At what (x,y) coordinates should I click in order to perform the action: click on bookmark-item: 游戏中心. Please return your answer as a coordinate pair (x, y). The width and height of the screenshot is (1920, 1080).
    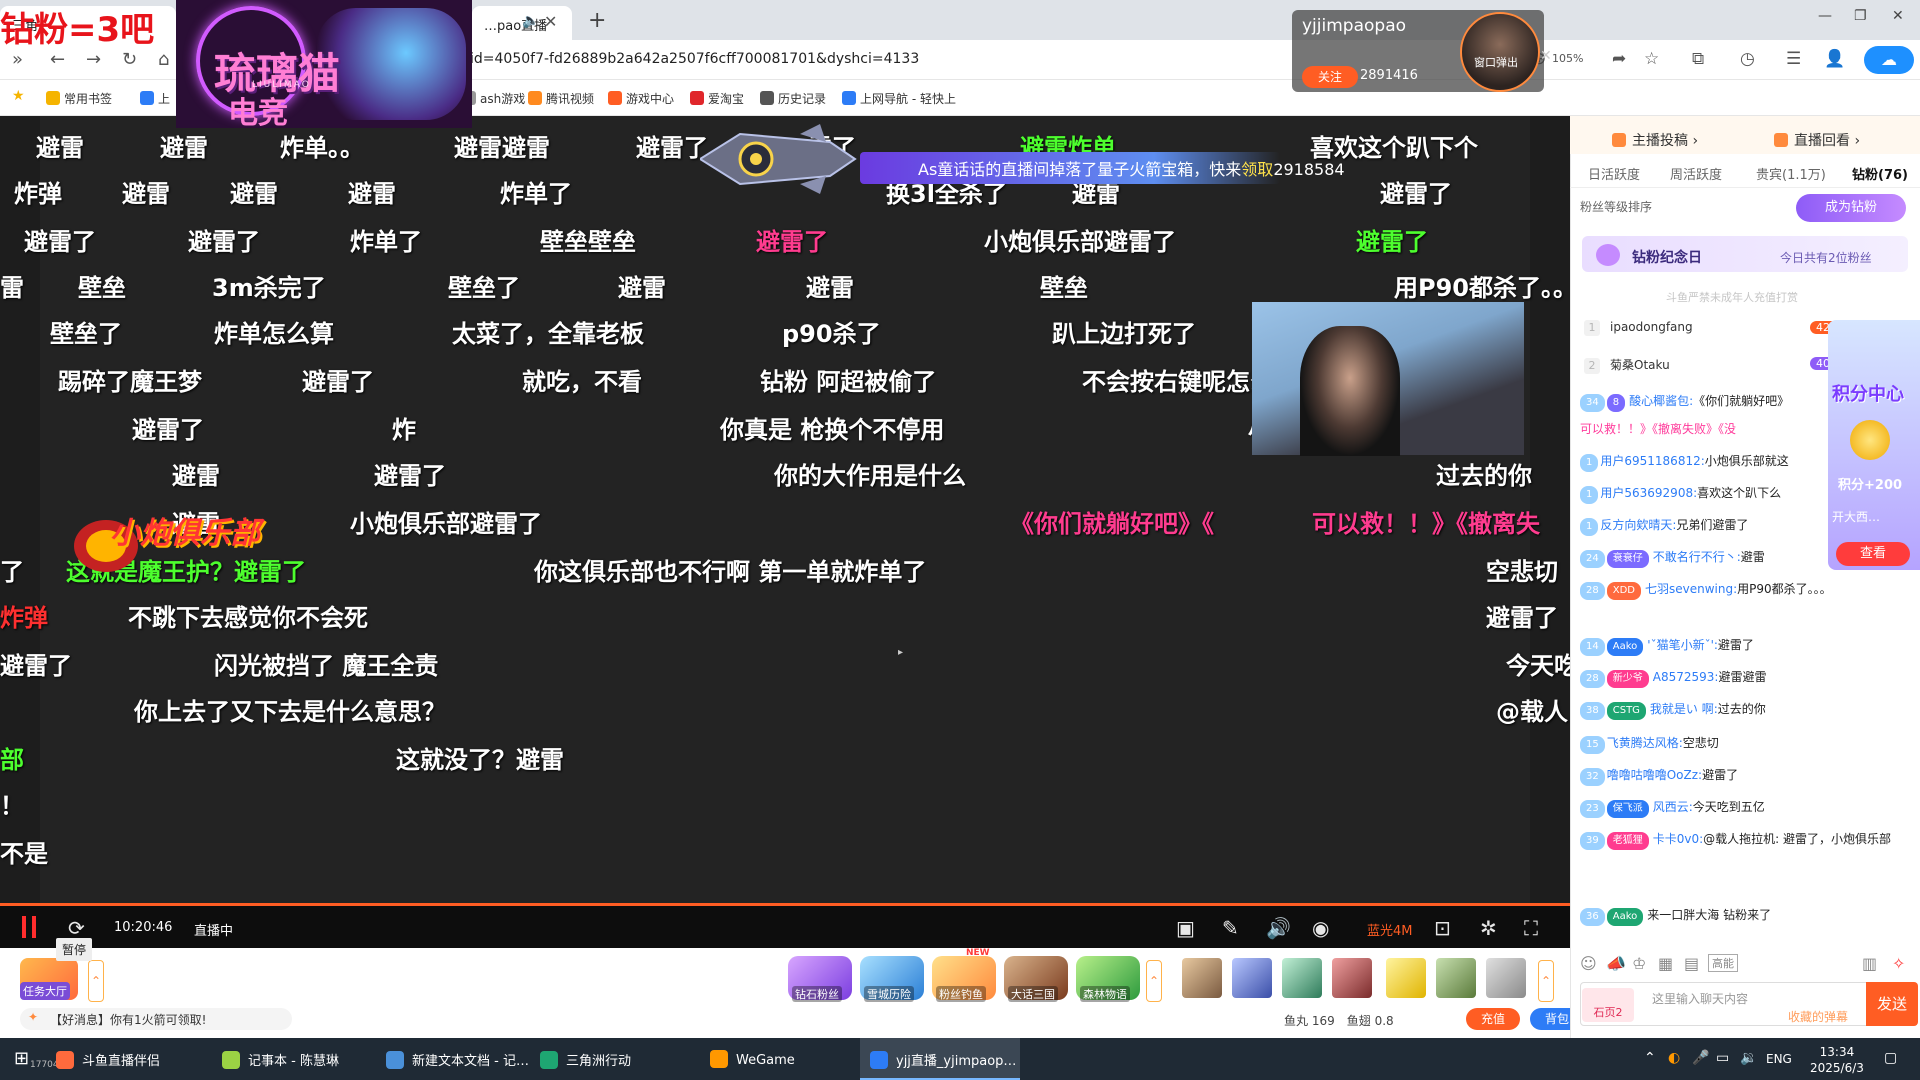
    Looking at the image, I should click on (641, 98).